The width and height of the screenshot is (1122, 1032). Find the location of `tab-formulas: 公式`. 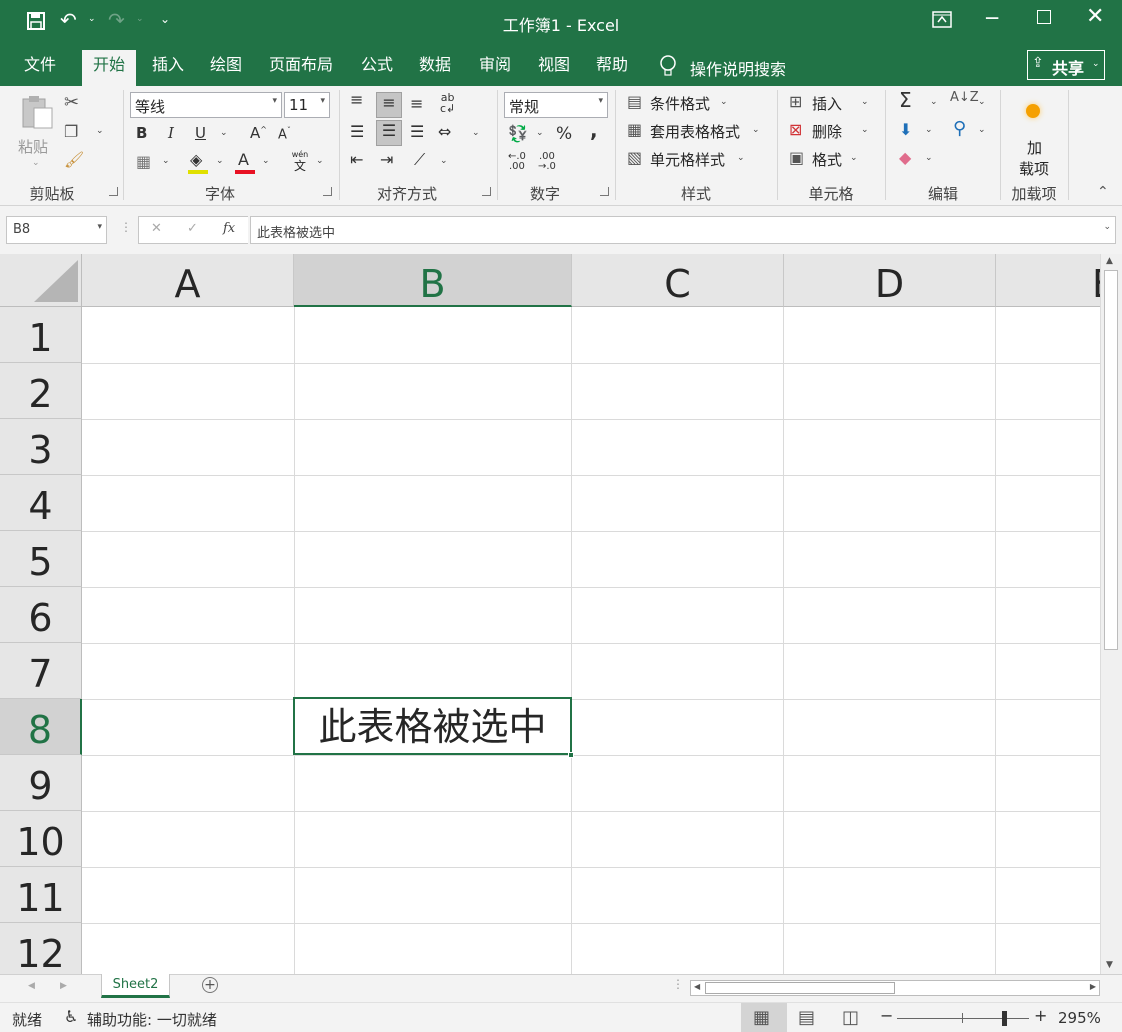

tab-formulas: 公式 is located at coordinates (377, 68).